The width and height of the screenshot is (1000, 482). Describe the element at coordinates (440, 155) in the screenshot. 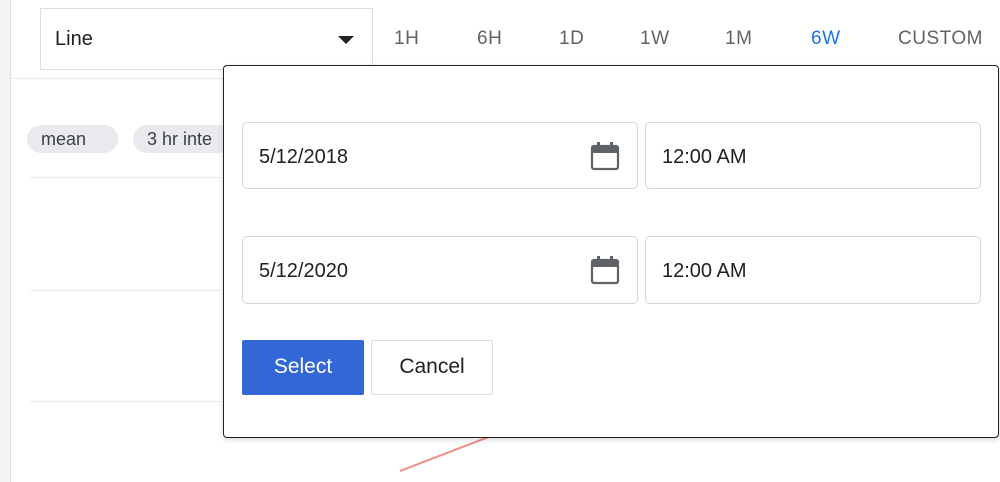

I see `start-date-field: 5/12/2018` at that location.